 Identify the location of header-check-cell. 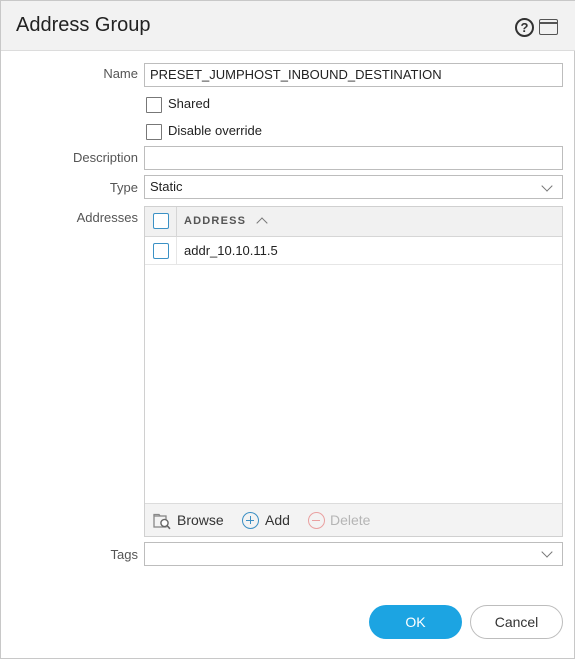
(161, 222).